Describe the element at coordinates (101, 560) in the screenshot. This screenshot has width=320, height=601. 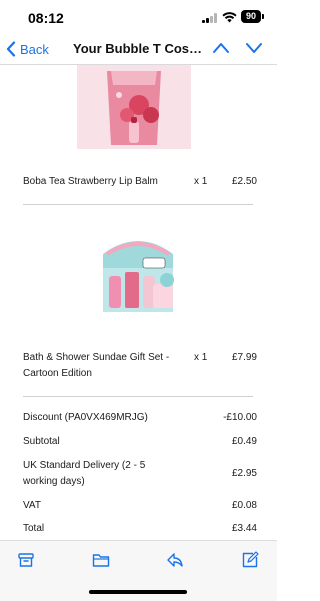
I see `folder-icon` at that location.